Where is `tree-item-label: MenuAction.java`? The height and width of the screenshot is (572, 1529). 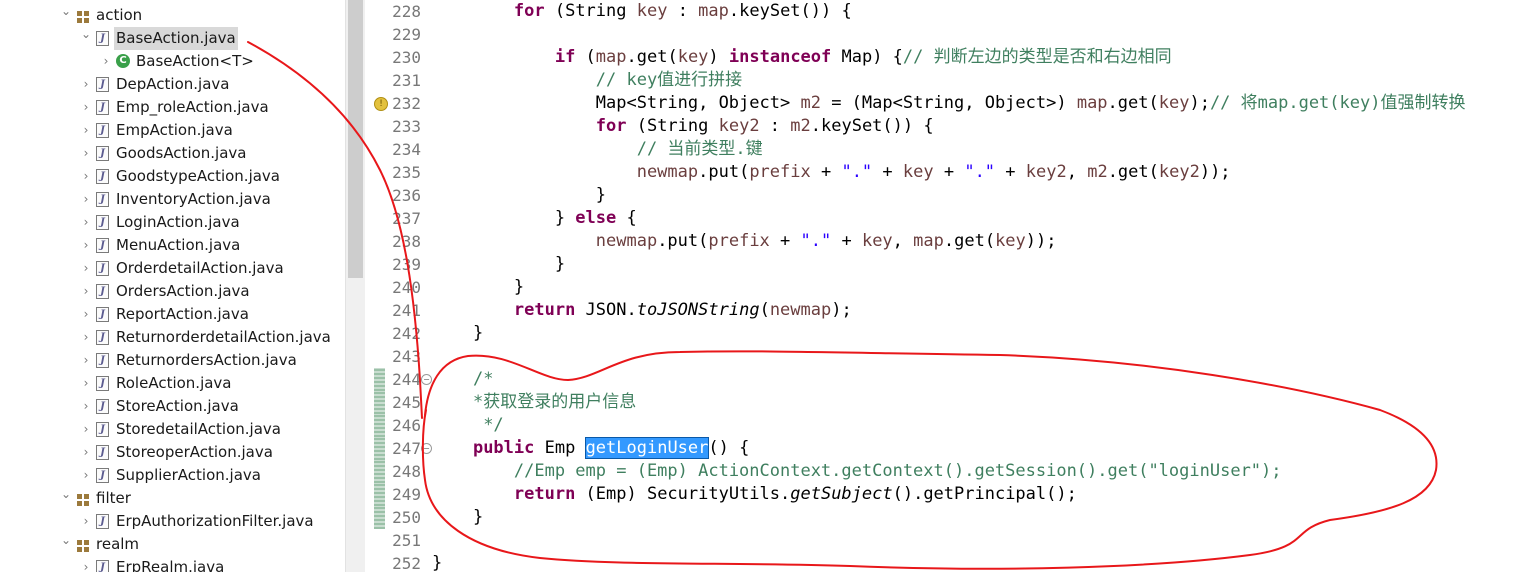
tree-item-label: MenuAction.java is located at coordinates (178, 245).